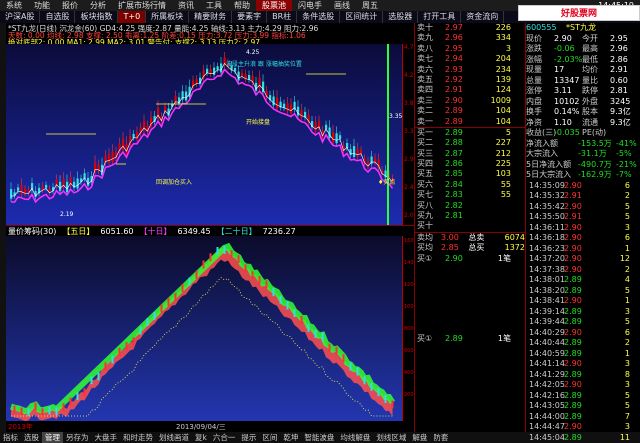 Image resolution: width=640 pixels, height=443 pixels. Describe the element at coordinates (10, 437) in the screenshot. I see `bottom-tab: 指标` at that location.